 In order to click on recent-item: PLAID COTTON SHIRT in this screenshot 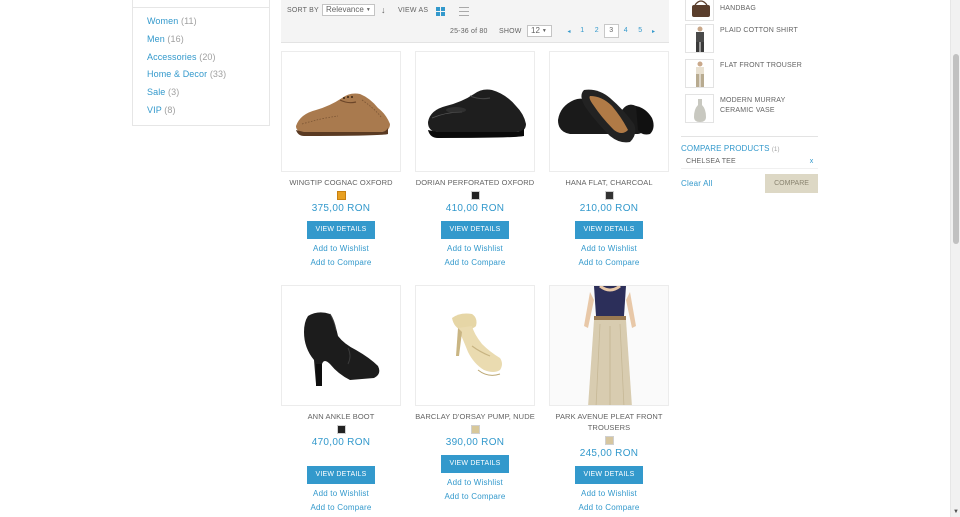, I will do `click(760, 39)`.